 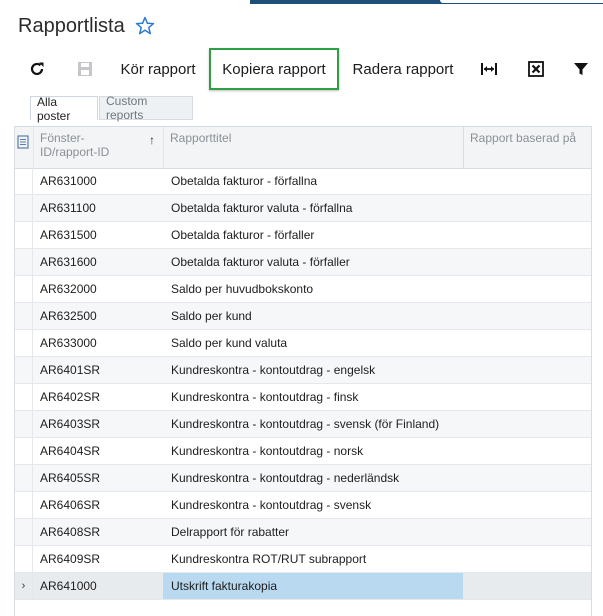 I want to click on cell-report-title: Utskrift fakturakopia, so click(x=313, y=586).